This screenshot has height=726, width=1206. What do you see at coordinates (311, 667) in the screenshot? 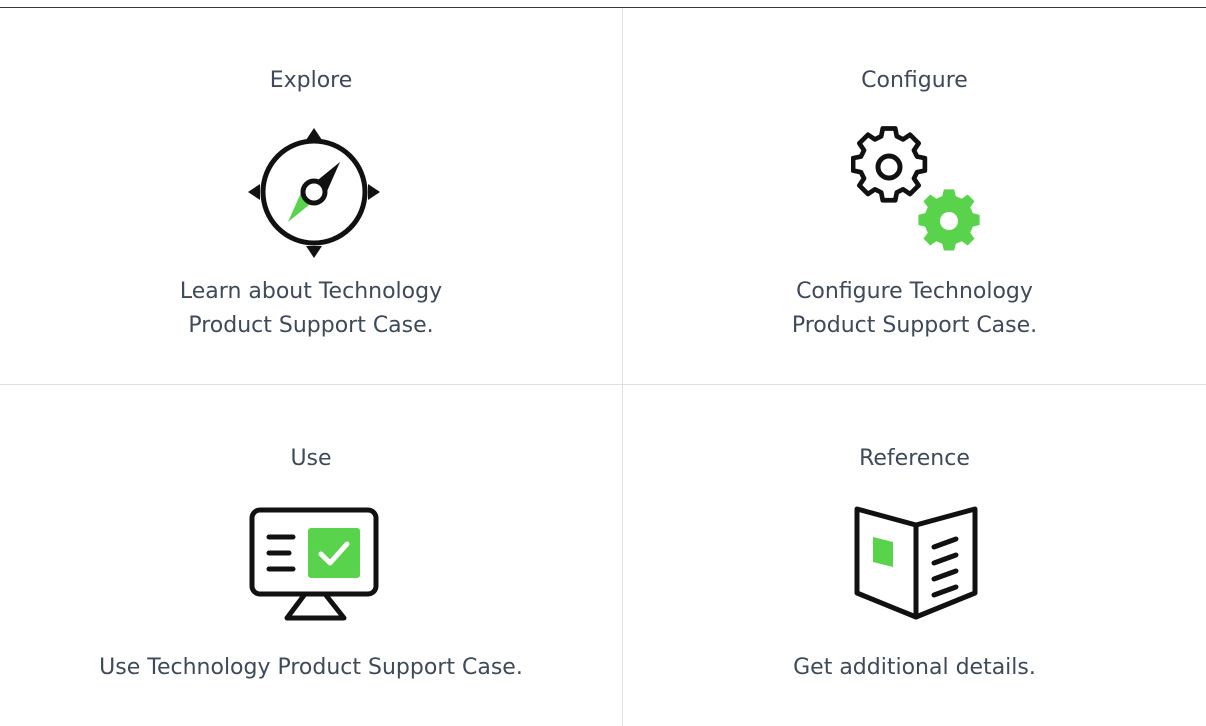
I see `card-description: Use Technology Product Support Case.` at bounding box center [311, 667].